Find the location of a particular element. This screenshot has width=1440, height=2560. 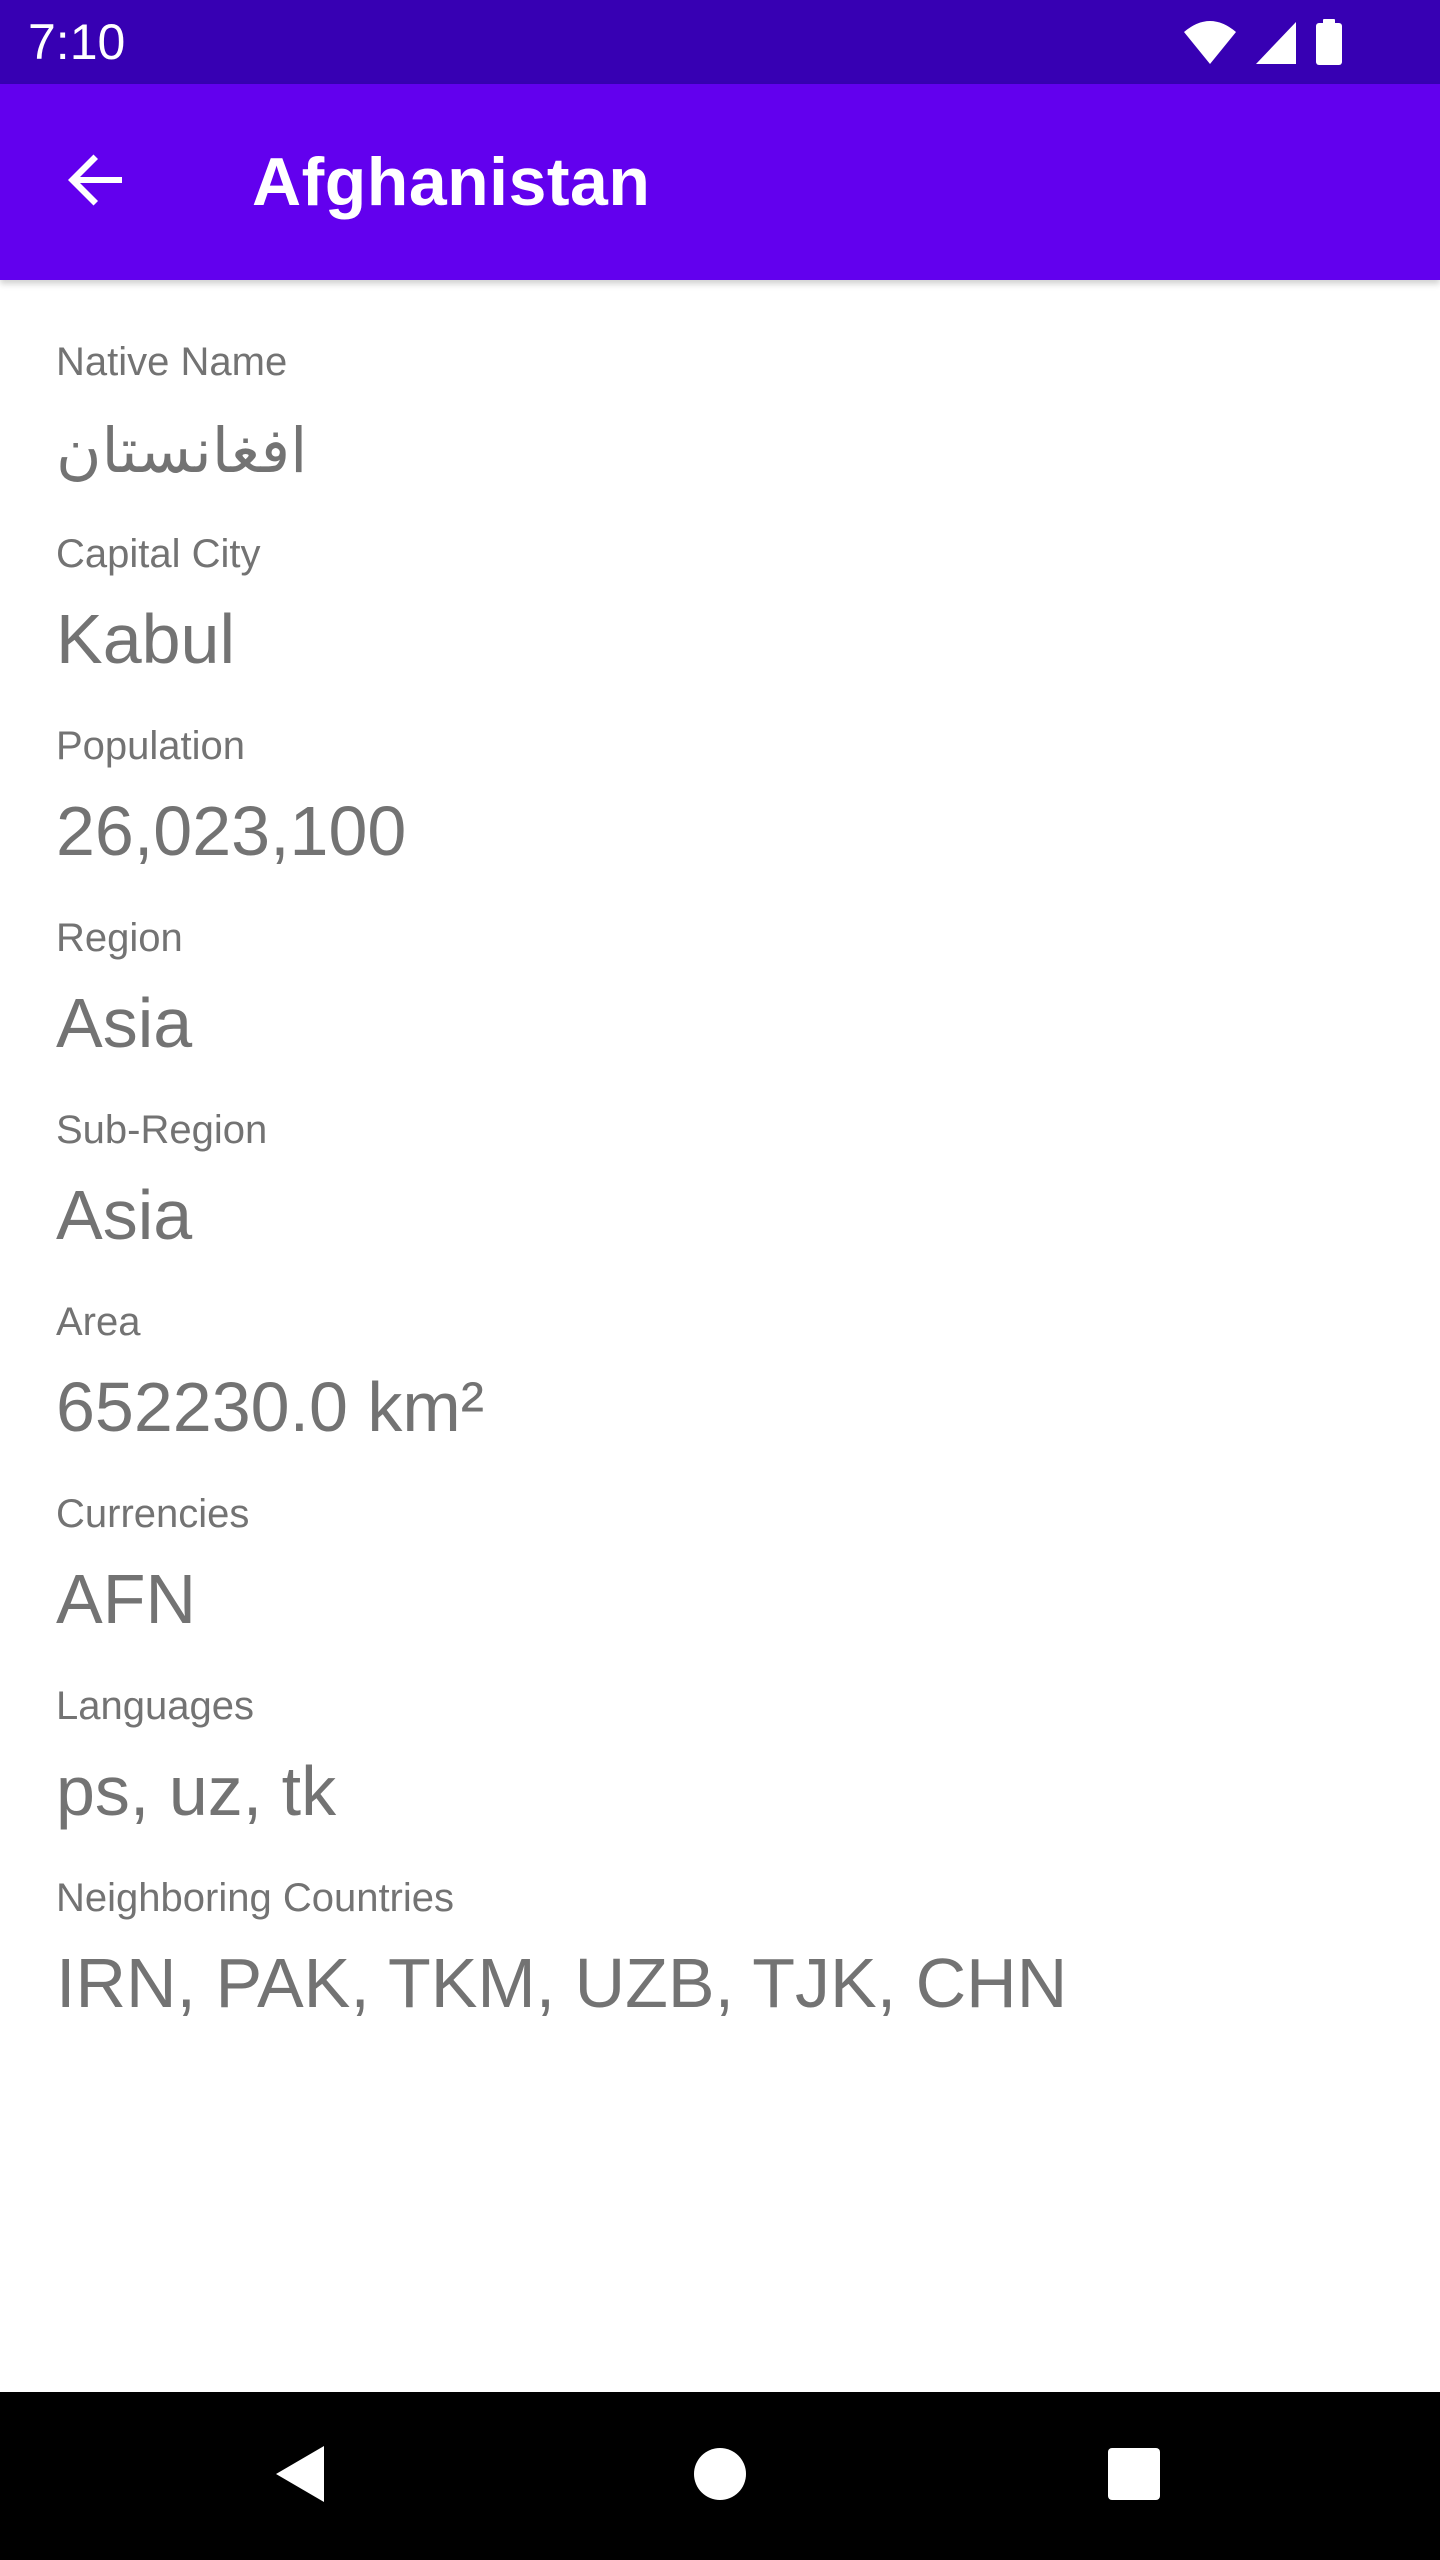

status-bar: 7:10 is located at coordinates (720, 42).